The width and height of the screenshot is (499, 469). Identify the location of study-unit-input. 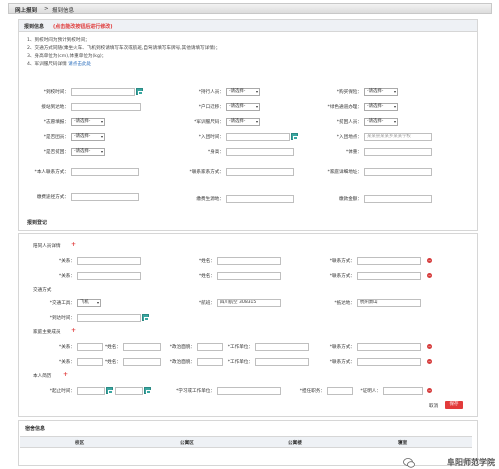
(249, 391).